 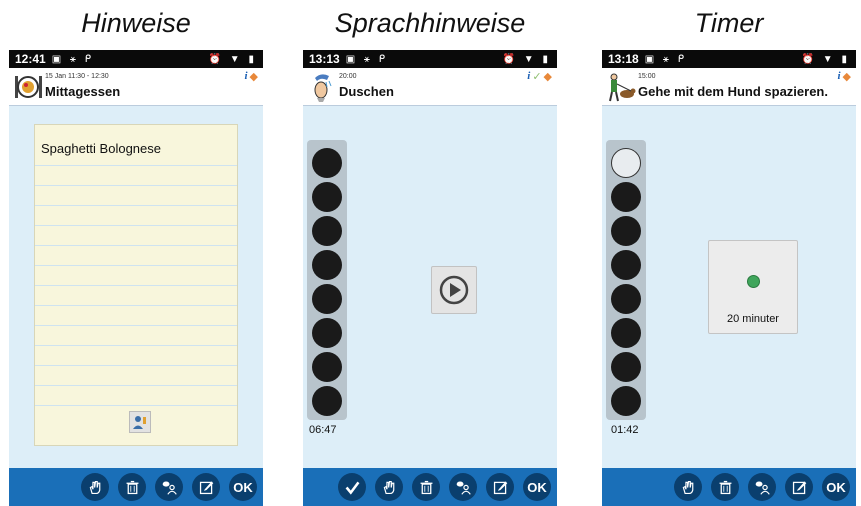 I want to click on play-icon, so click(x=454, y=290).